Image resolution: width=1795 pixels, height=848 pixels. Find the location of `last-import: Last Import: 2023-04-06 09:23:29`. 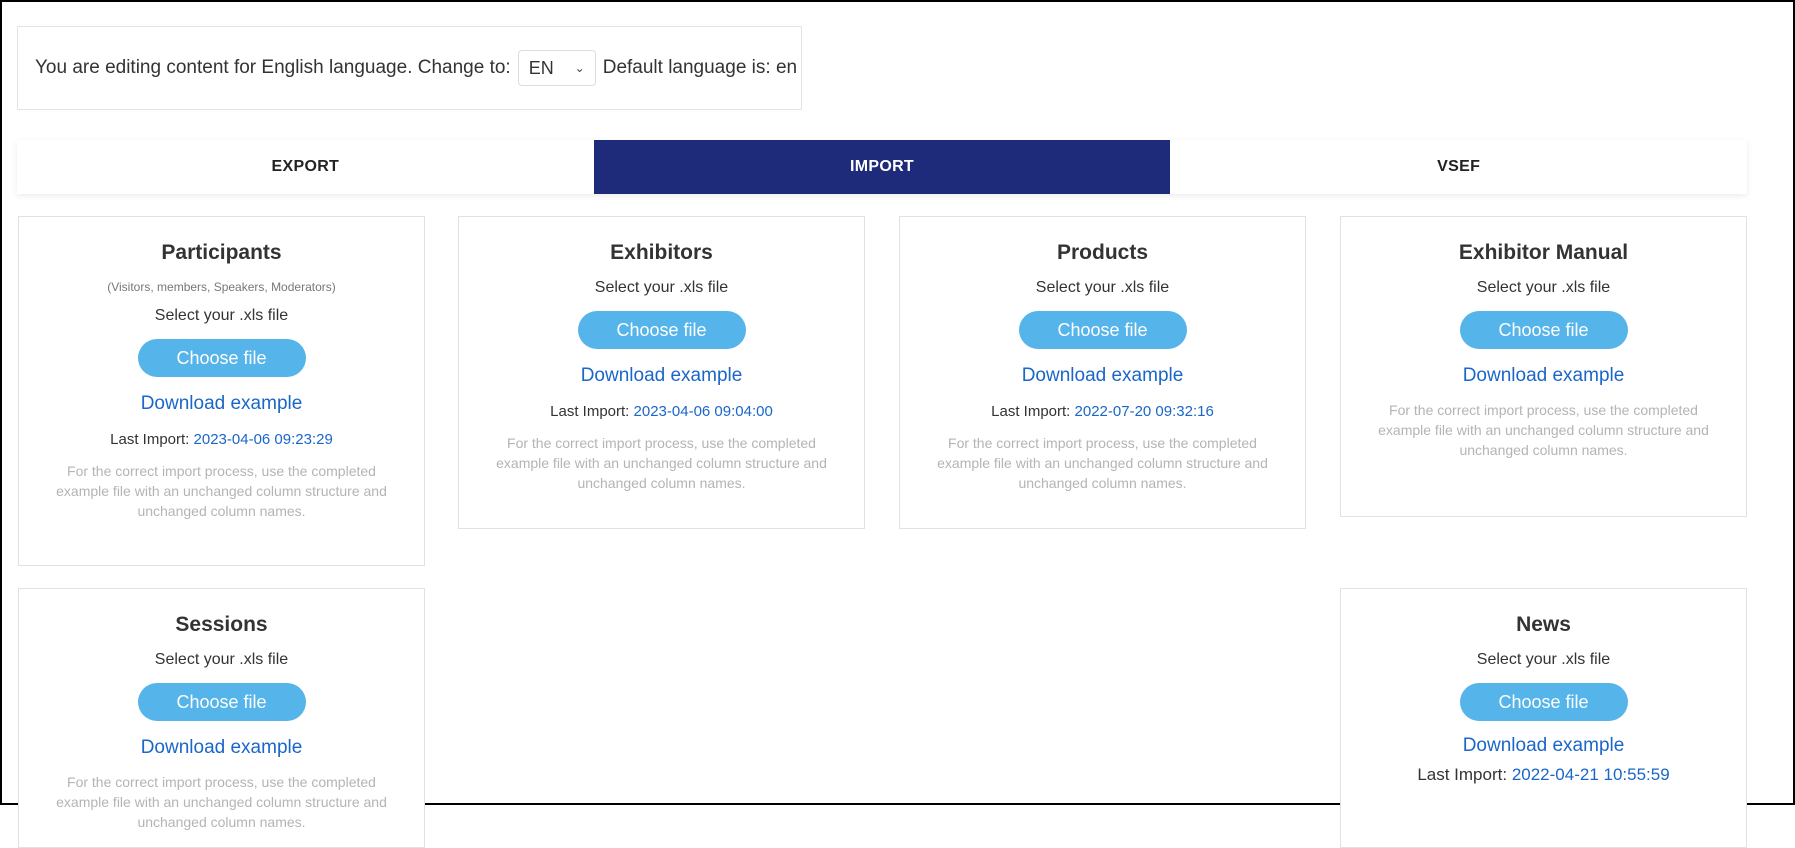

last-import: Last Import: 2023-04-06 09:23:29 is located at coordinates (221, 439).